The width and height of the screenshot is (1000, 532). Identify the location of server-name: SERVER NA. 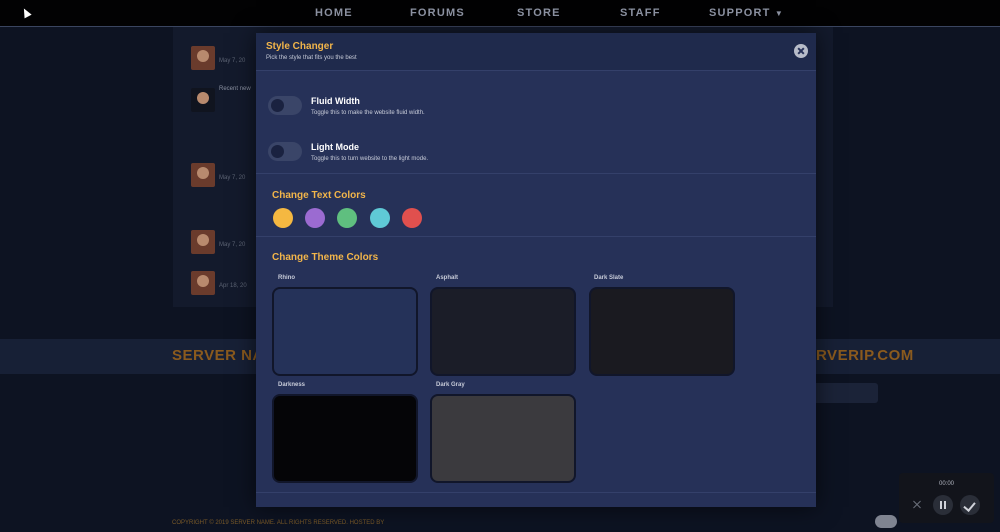
(218, 355).